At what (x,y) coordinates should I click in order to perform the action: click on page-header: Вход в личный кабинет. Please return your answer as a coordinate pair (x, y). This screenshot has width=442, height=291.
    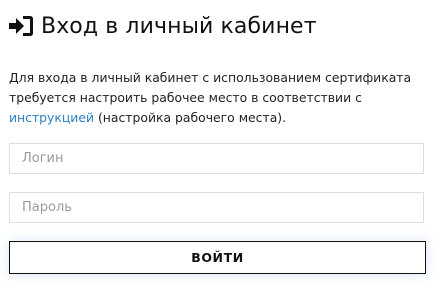
    Looking at the image, I should click on (163, 26).